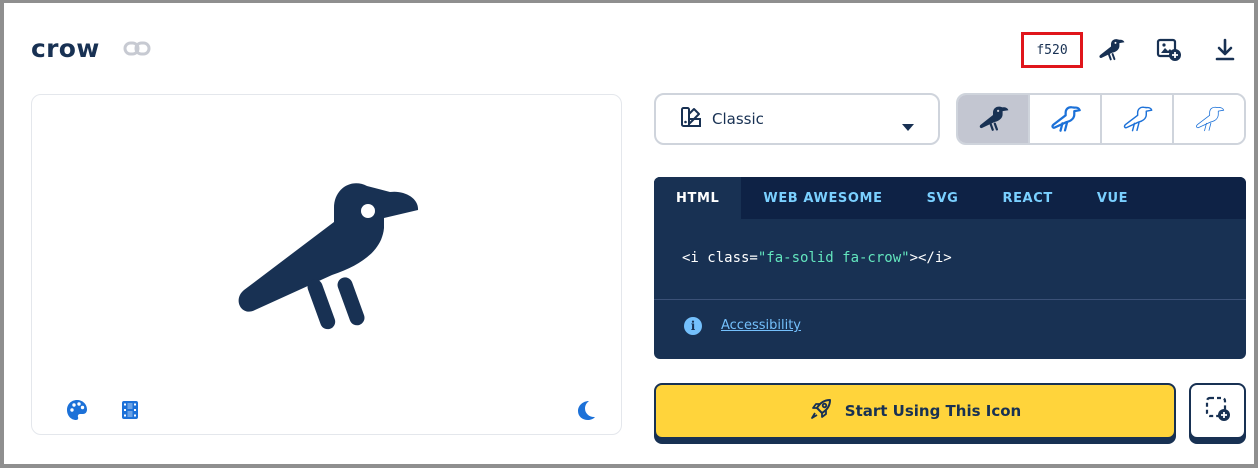 The image size is (1258, 468). Describe the element at coordinates (130, 410) in the screenshot. I see `film-icon` at that location.